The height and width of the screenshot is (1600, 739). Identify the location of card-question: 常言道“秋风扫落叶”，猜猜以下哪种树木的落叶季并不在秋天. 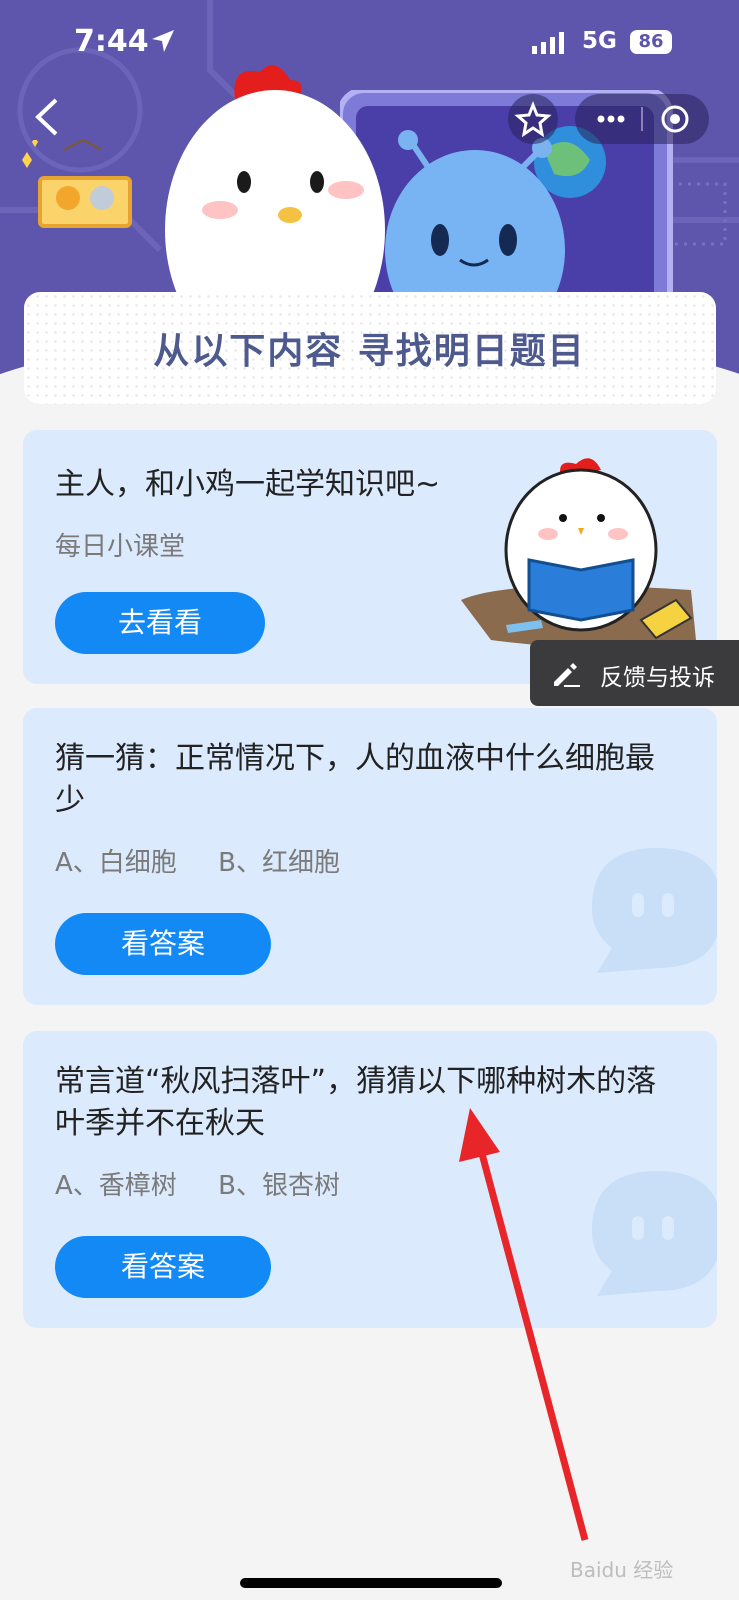
(356, 1102).